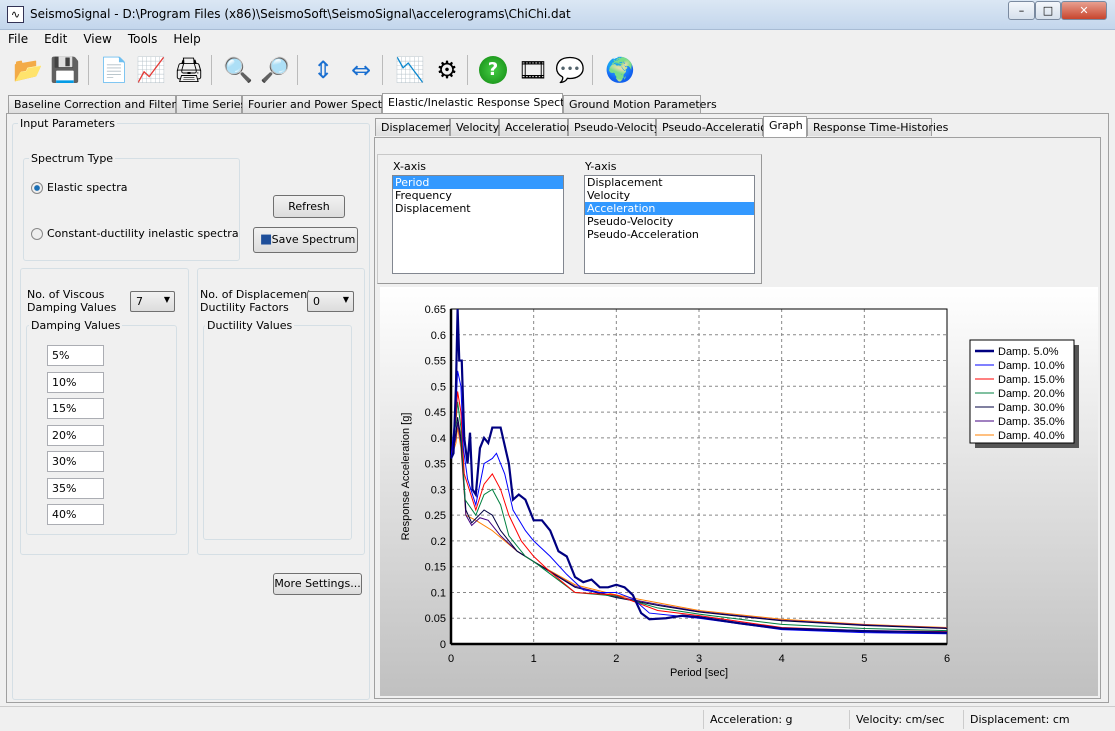  I want to click on damping-value-input: 35%, so click(75, 488).